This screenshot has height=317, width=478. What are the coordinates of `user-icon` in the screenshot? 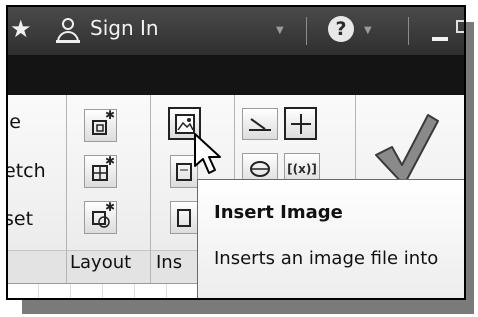 It's located at (68, 31).